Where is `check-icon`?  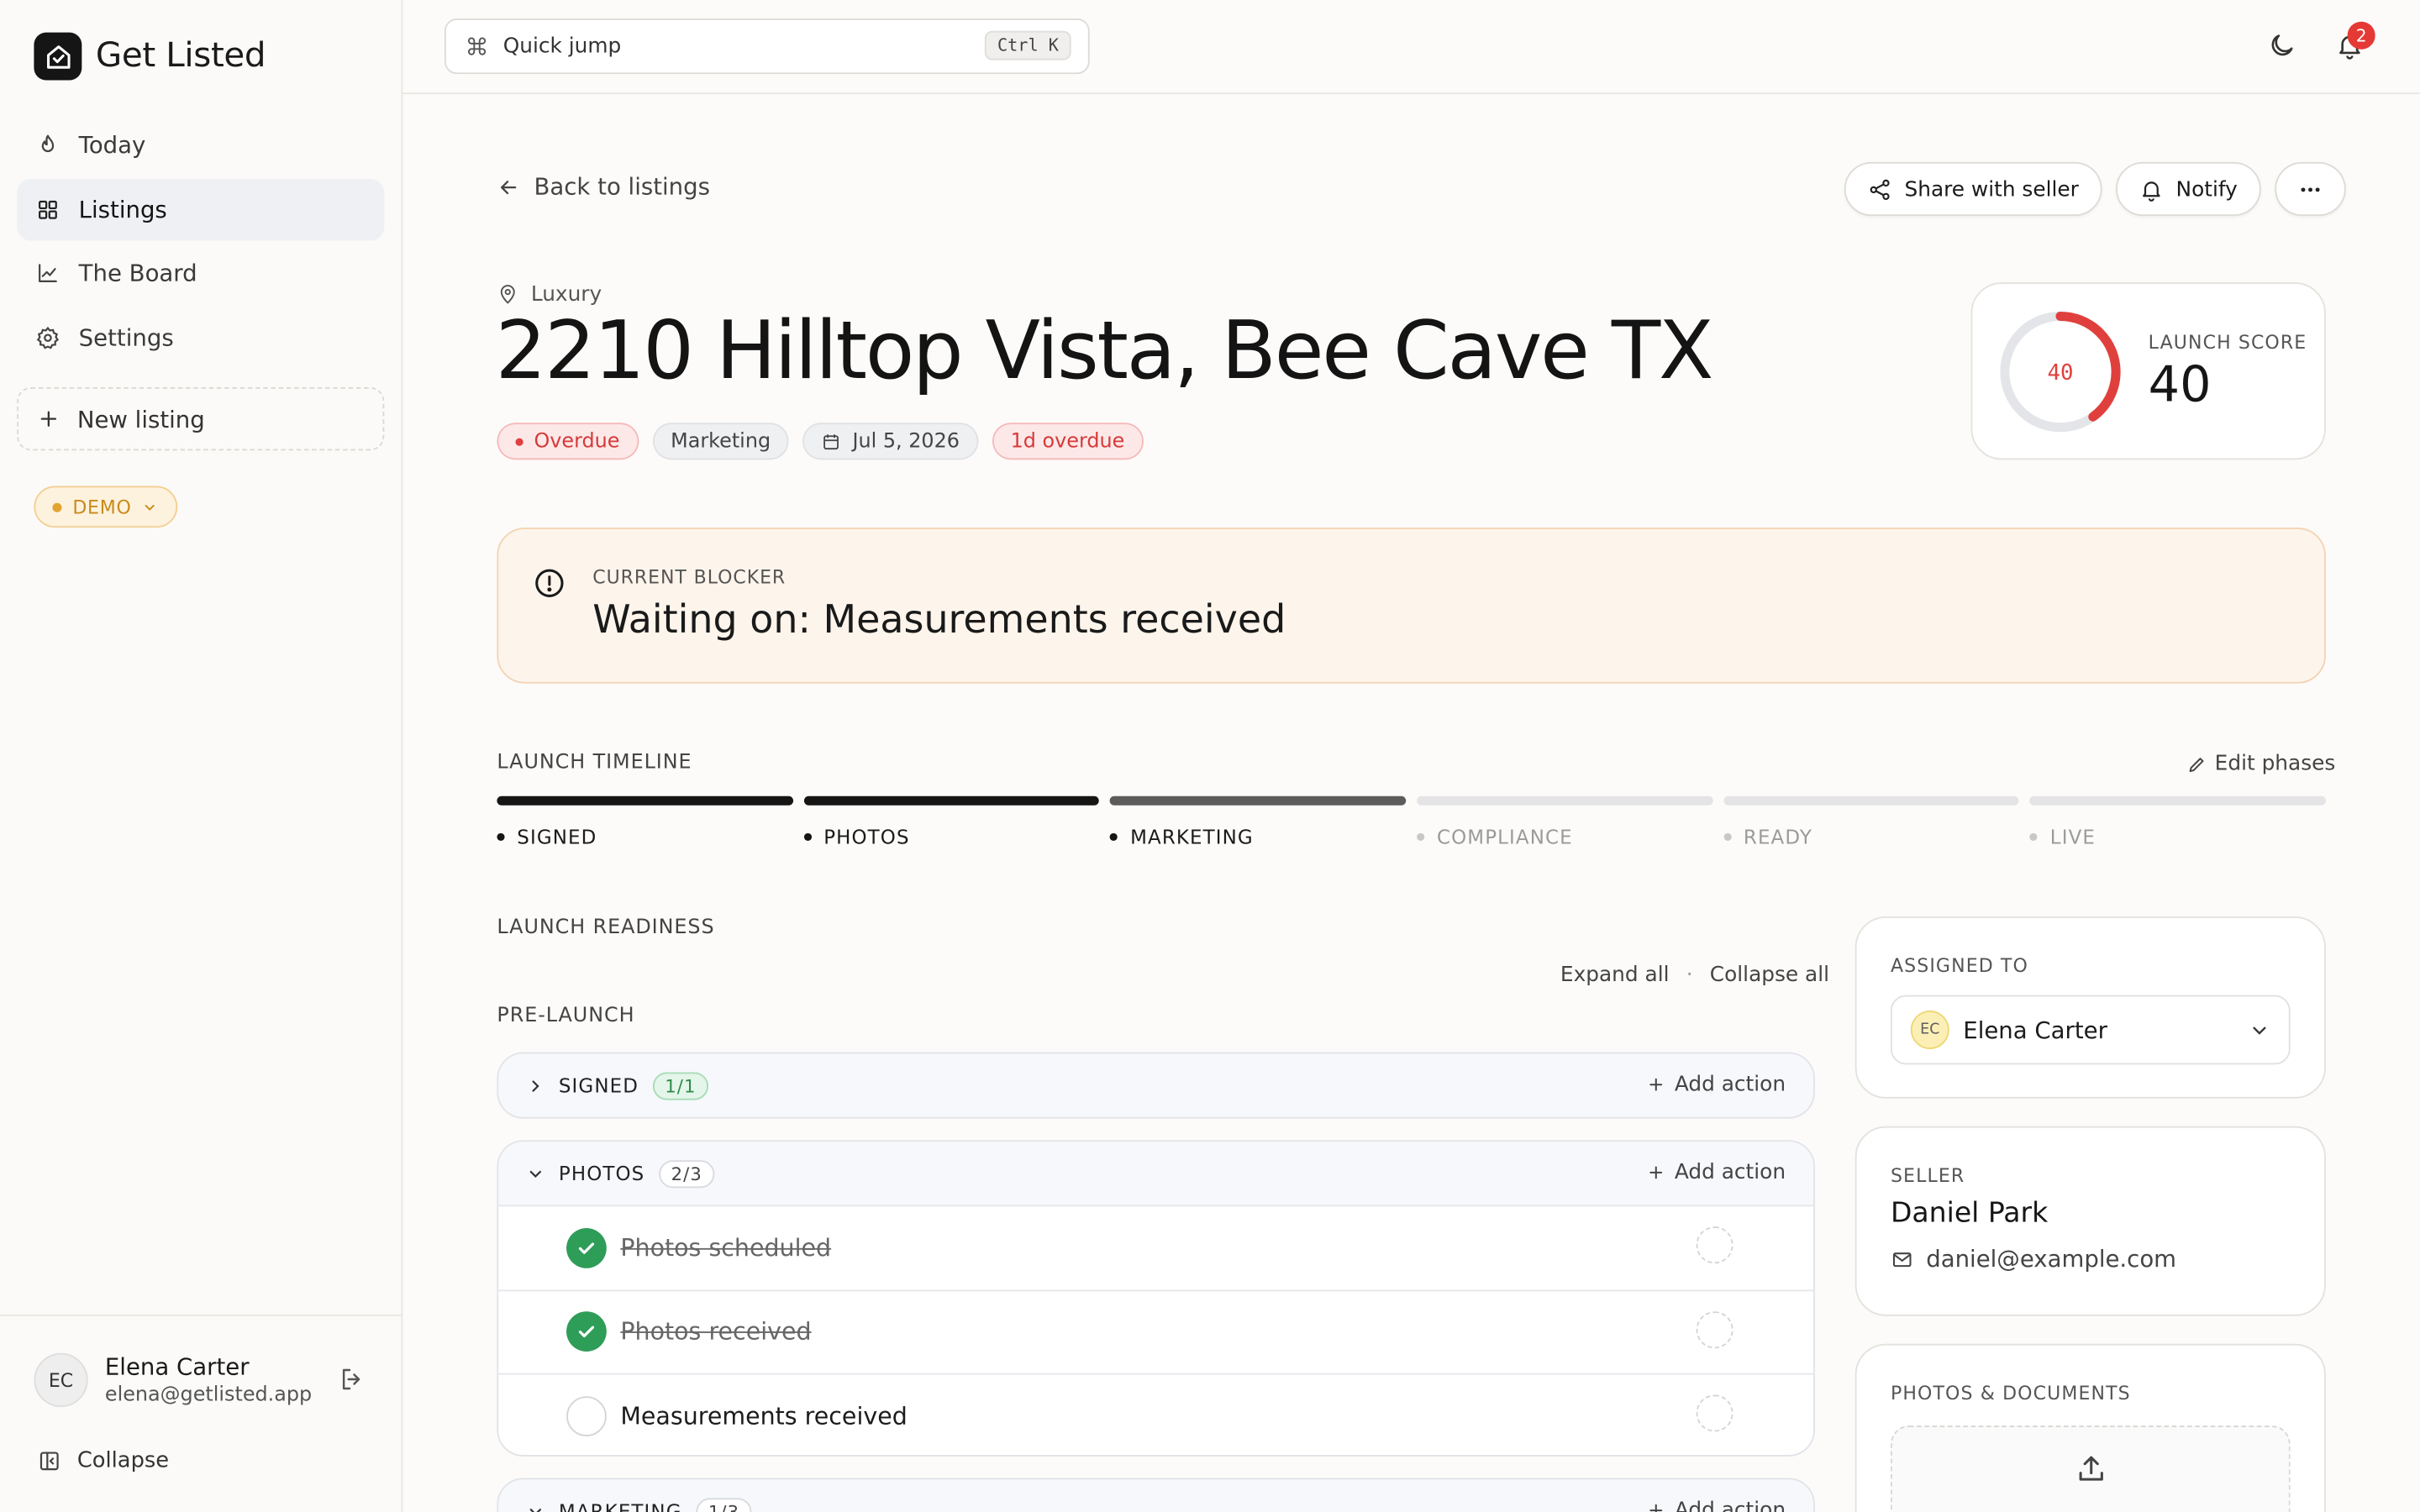 check-icon is located at coordinates (586, 1248).